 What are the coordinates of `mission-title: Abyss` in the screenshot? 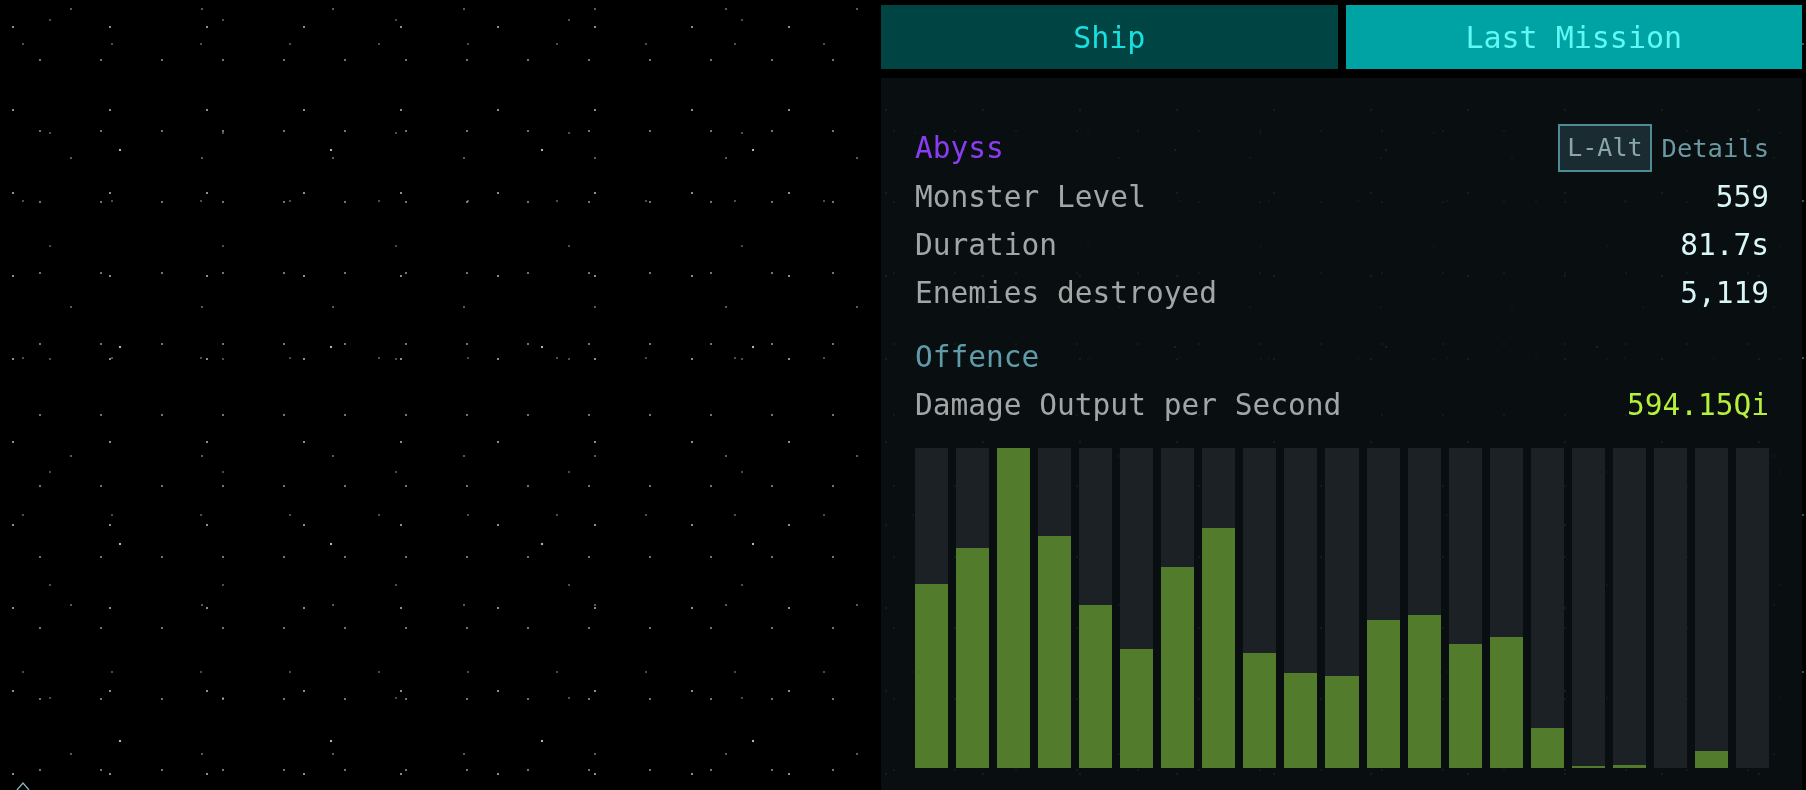 It's located at (959, 148).